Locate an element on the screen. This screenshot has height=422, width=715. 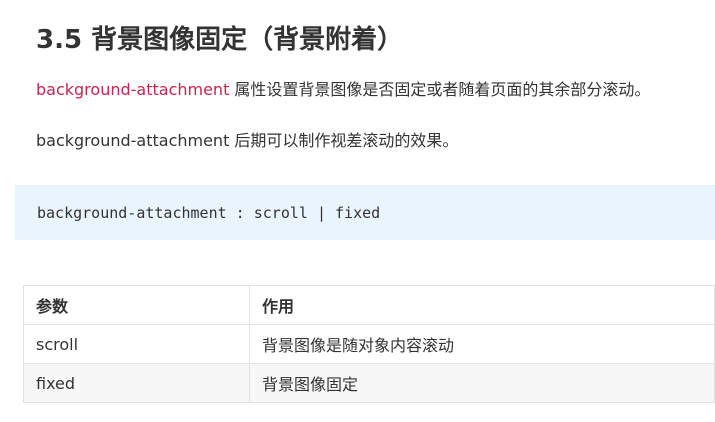
param-cell: fixed is located at coordinates (136, 383).